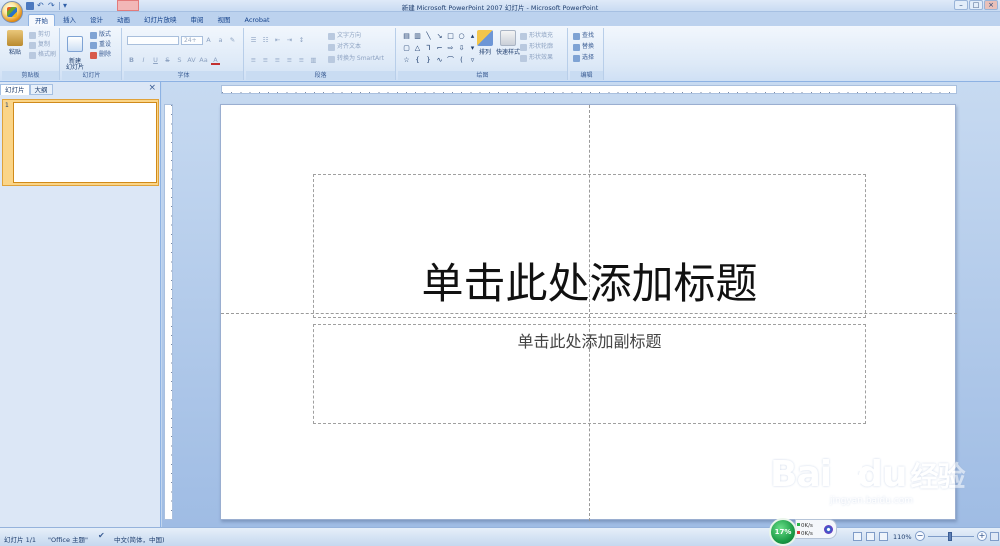 The height and width of the screenshot is (546, 1000). What do you see at coordinates (100, 35) in the screenshot?
I see `layout-button: 版式` at bounding box center [100, 35].